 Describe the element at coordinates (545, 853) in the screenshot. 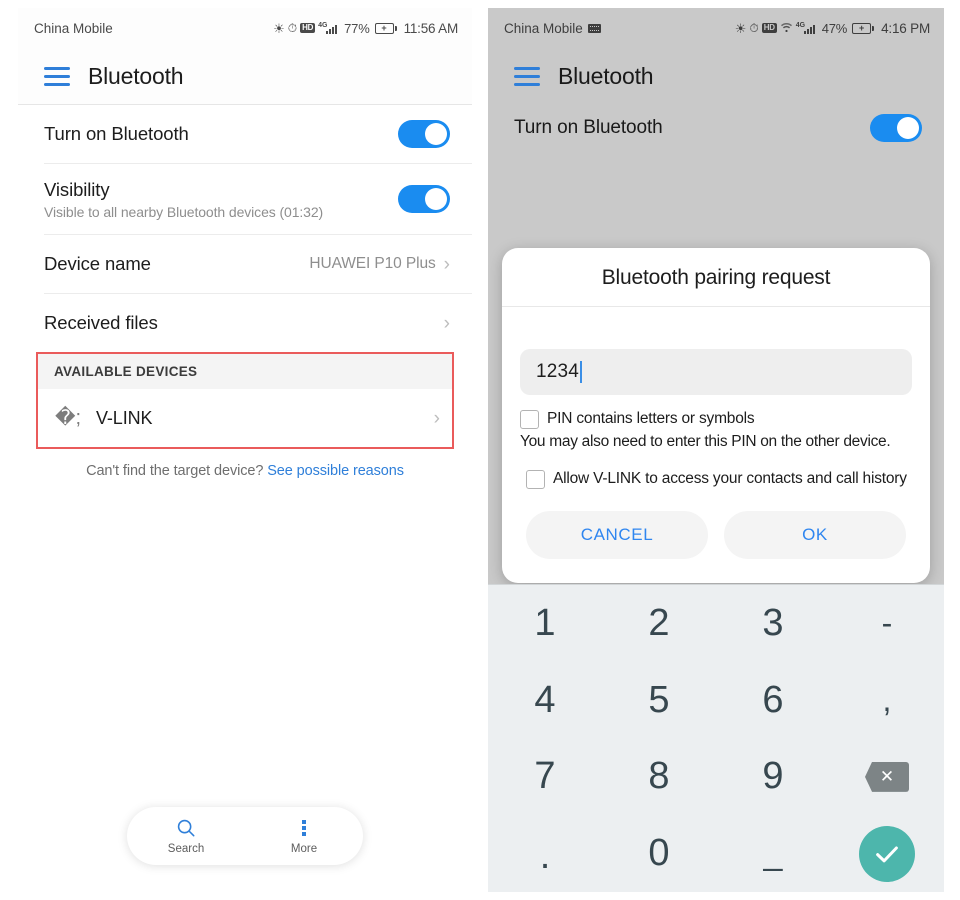

I see `key-period: .` at that location.